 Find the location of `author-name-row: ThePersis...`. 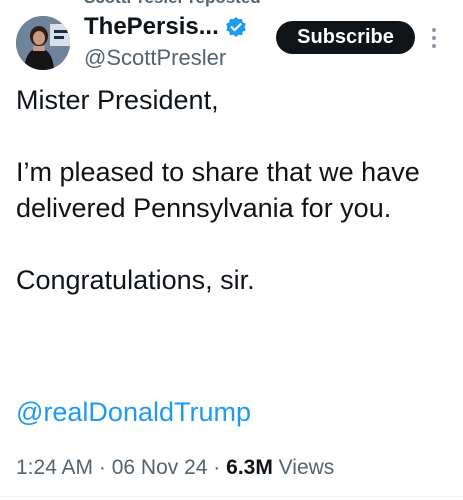

author-name-row: ThePersis... is located at coordinates (165, 27).